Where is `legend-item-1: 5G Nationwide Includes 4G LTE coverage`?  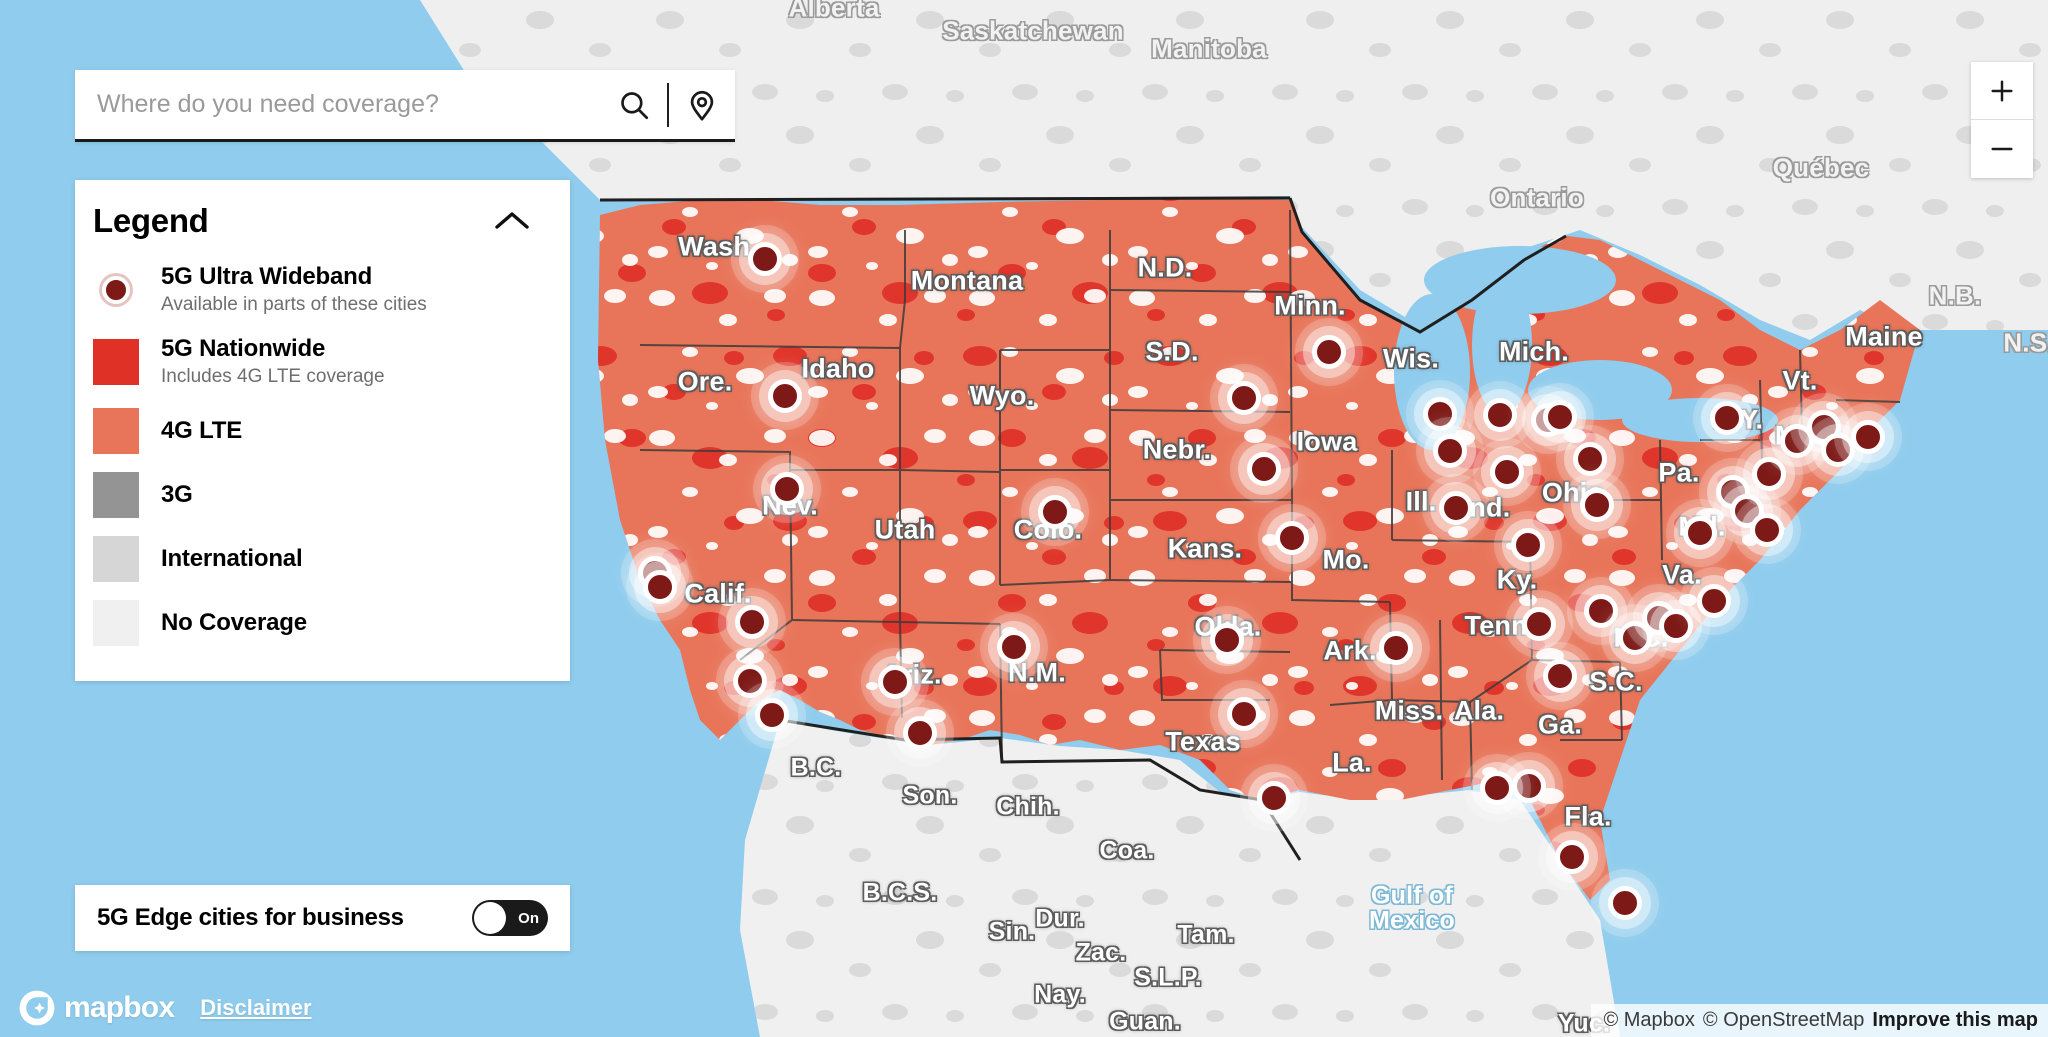 legend-item-1: 5G Nationwide Includes 4G LTE coverage is located at coordinates (322, 362).